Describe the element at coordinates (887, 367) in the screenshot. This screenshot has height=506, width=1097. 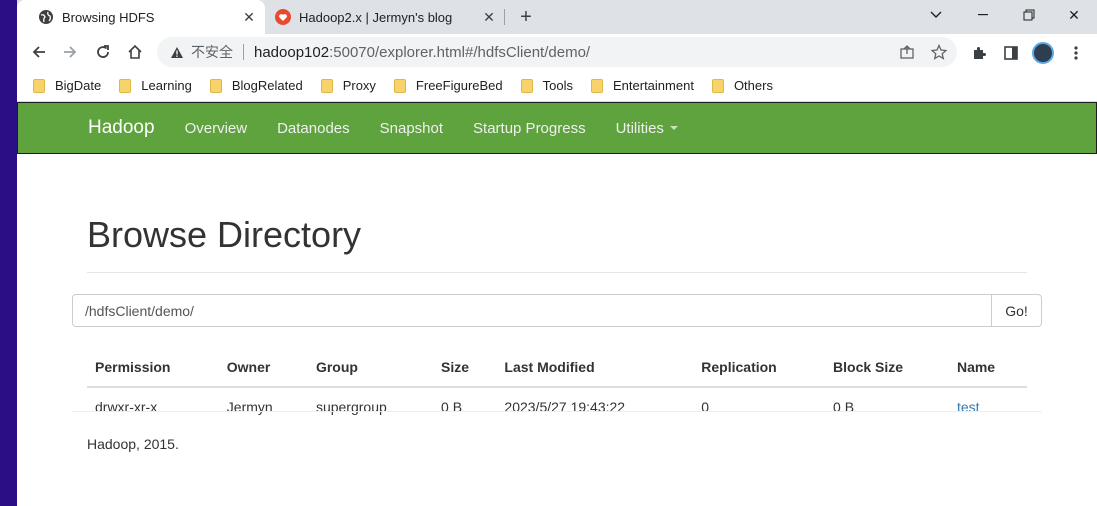
I see `col-block-size: Block Size` at that location.